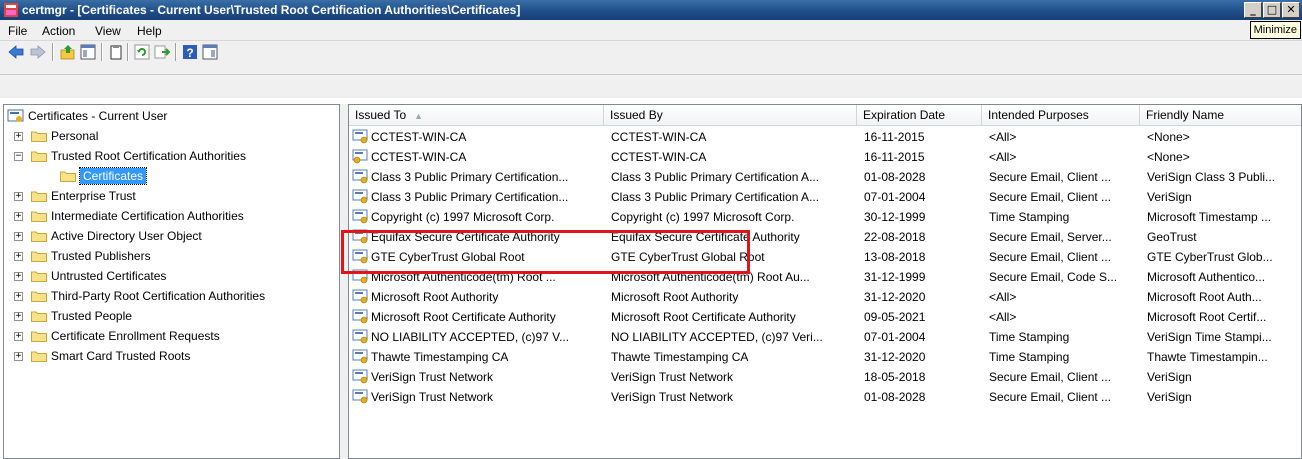 This screenshot has height=459, width=1302. What do you see at coordinates (1061, 115) in the screenshot?
I see `column-header-intended-purposes: Intended Purposes` at bounding box center [1061, 115].